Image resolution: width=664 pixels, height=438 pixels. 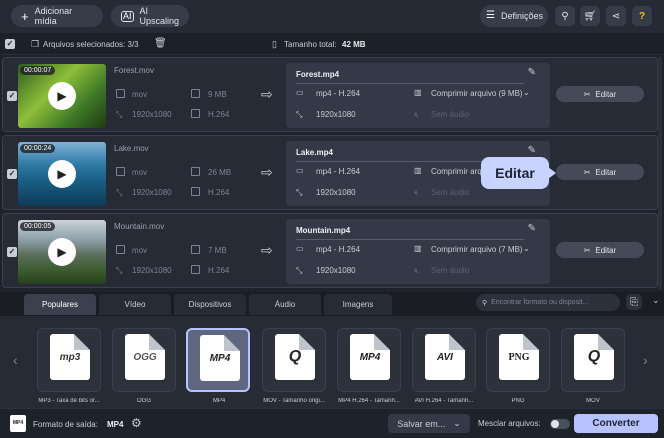 I want to click on select-all-checkbox: ✓, so click(x=10, y=44).